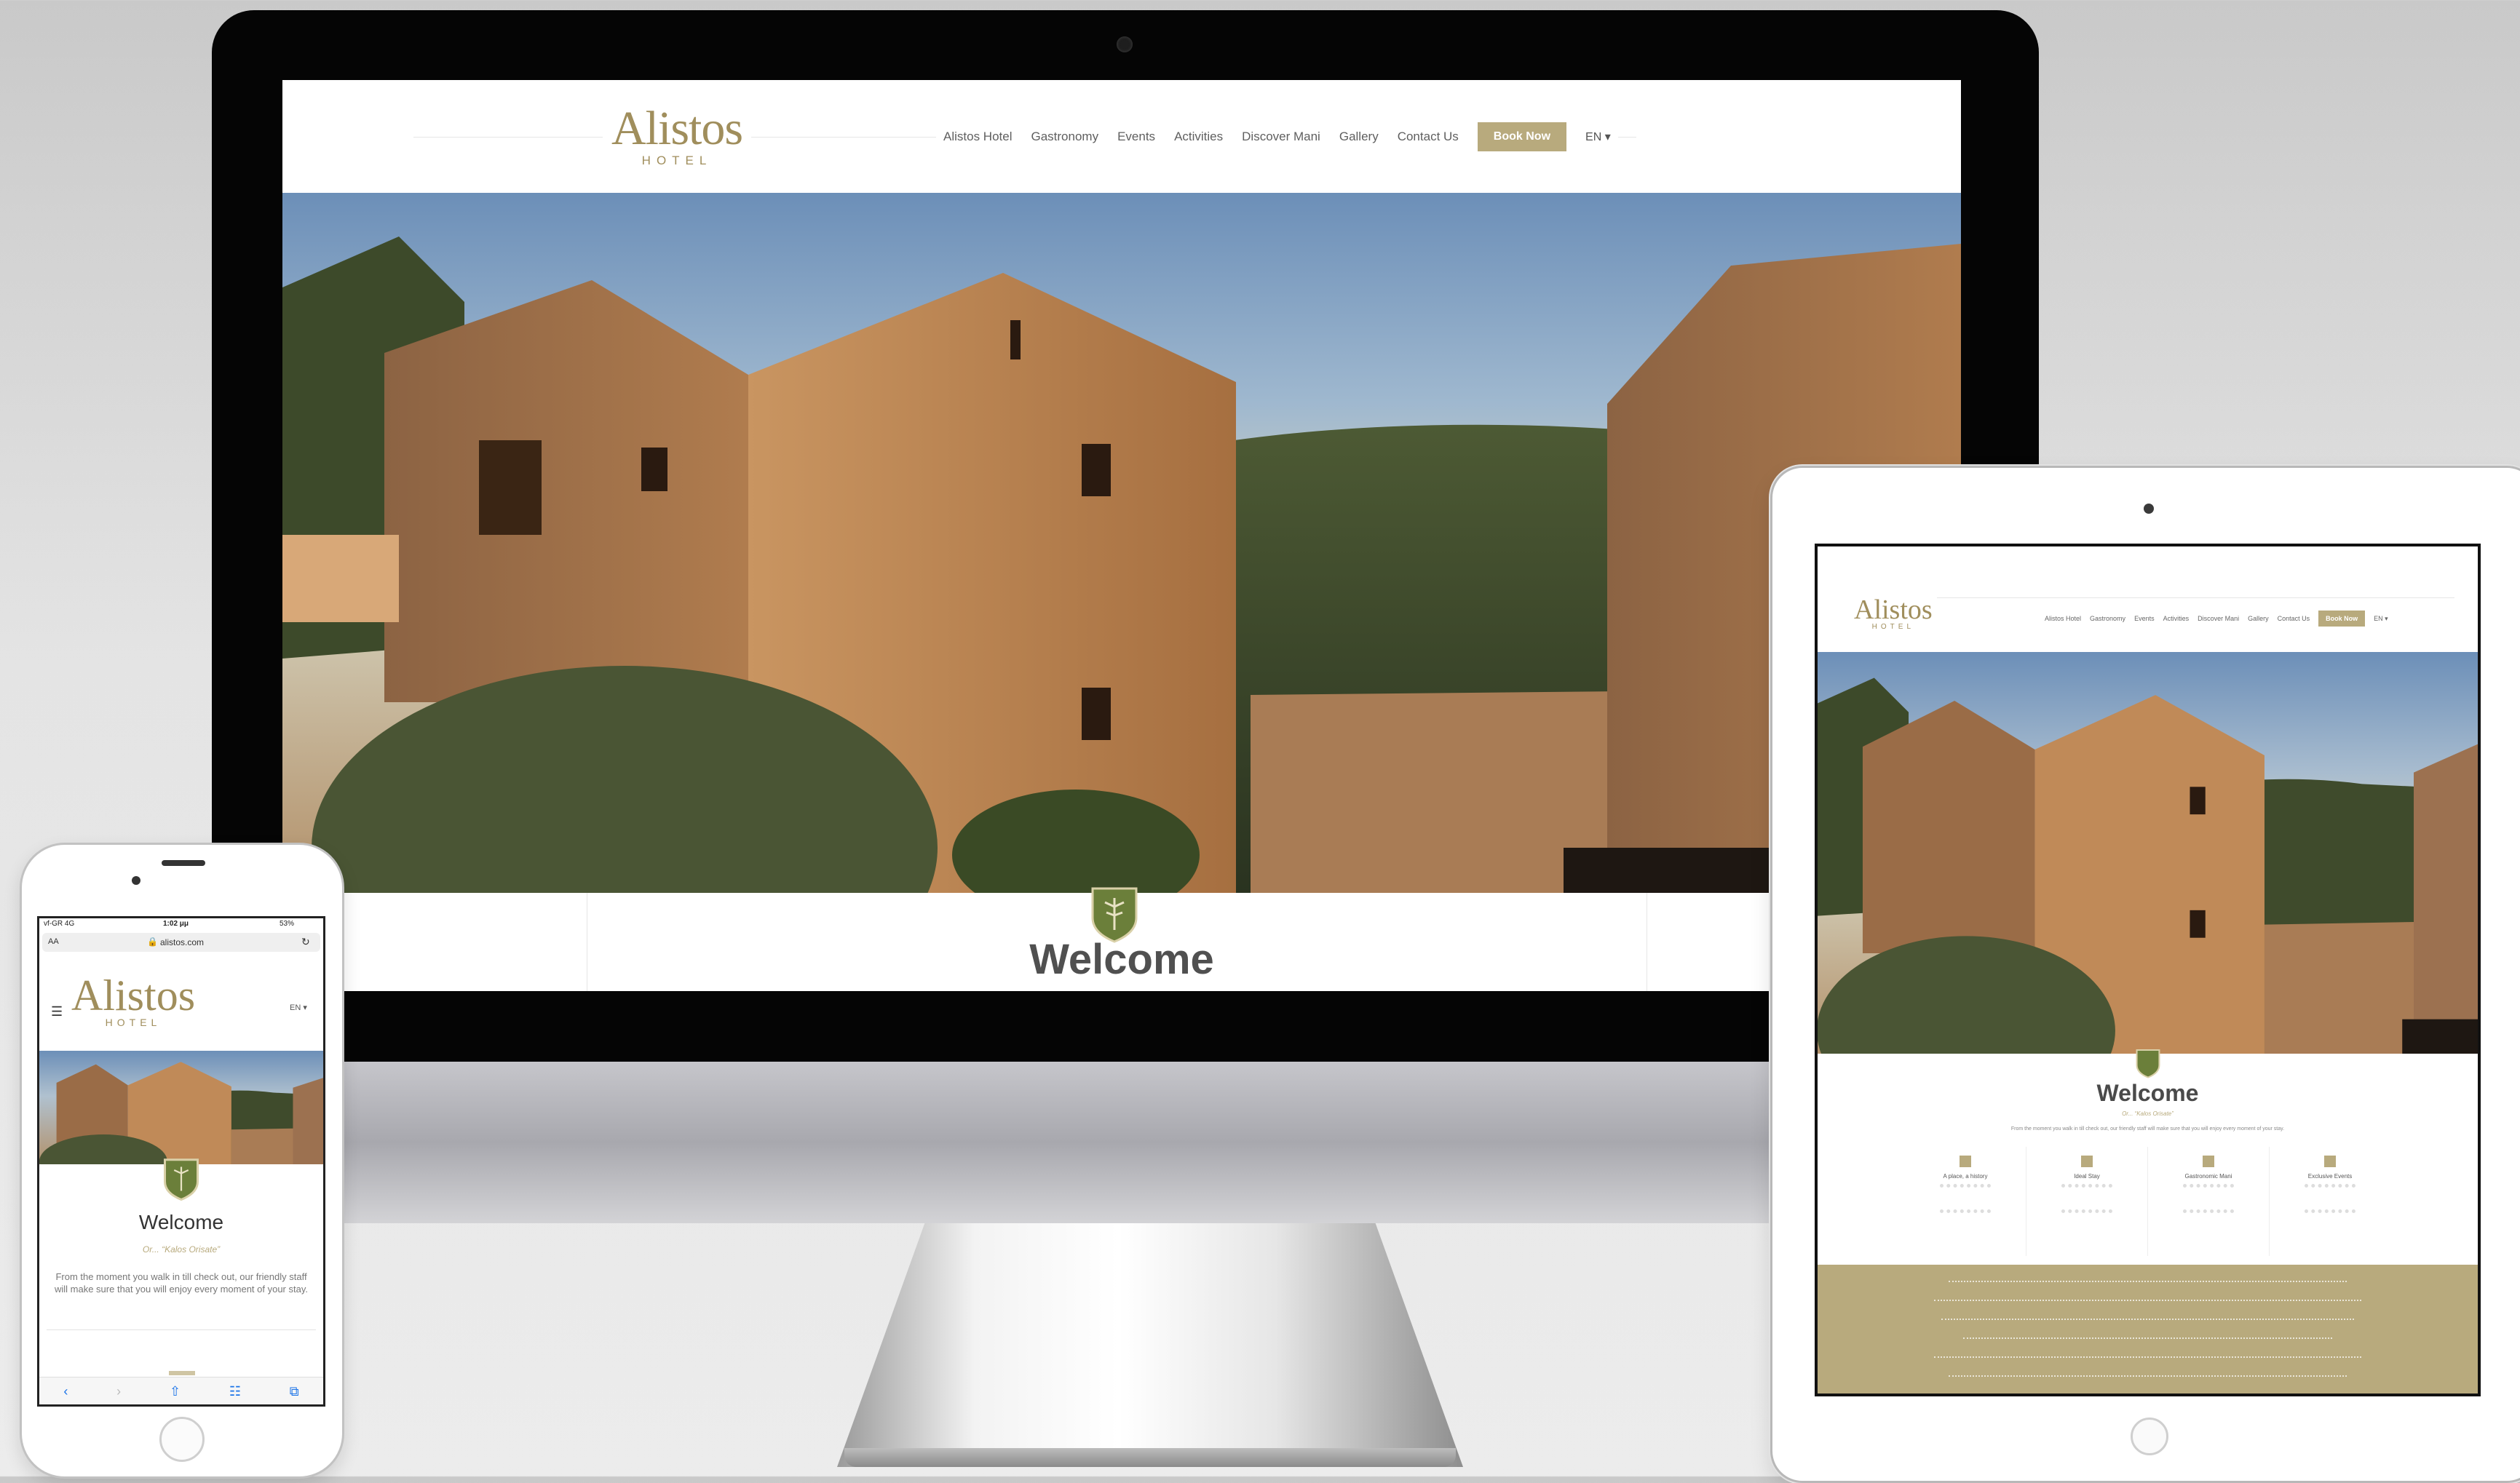 This screenshot has height=1483, width=2520. I want to click on phone-olive-crest-icon, so click(181, 1179).